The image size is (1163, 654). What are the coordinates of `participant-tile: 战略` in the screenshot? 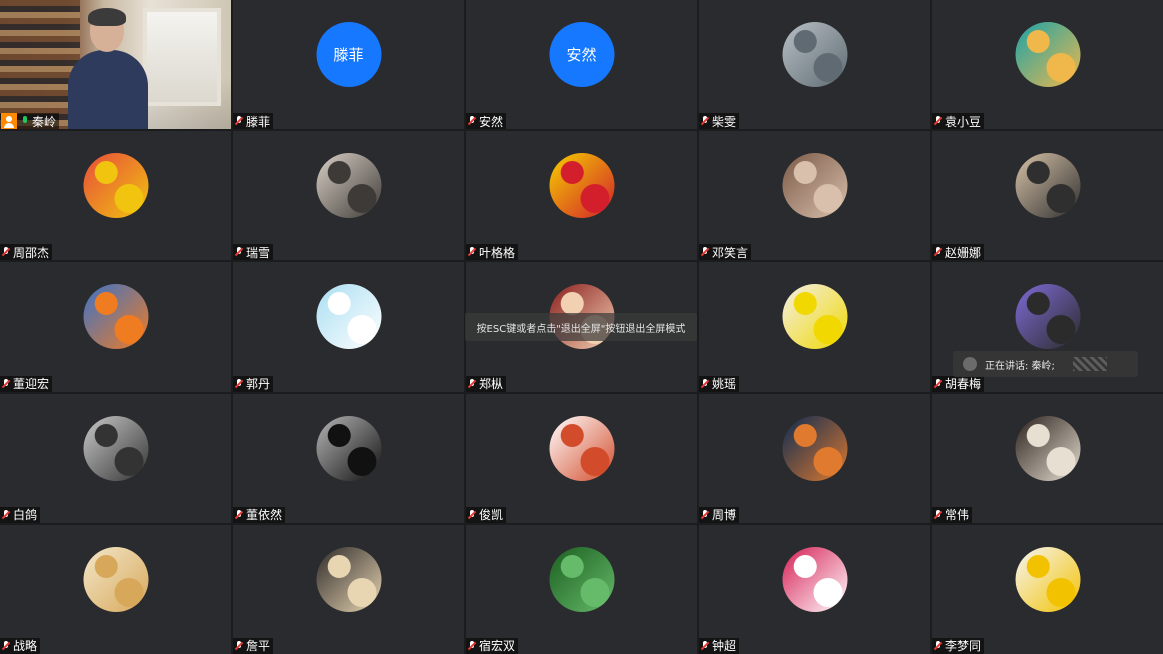 It's located at (115, 589).